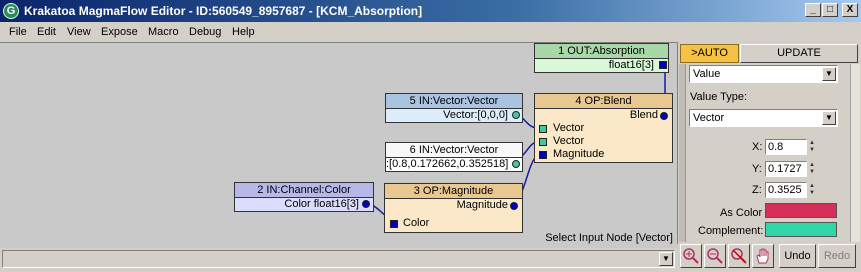  I want to click on node-header: 6 IN:Vector:Vector, so click(454, 150).